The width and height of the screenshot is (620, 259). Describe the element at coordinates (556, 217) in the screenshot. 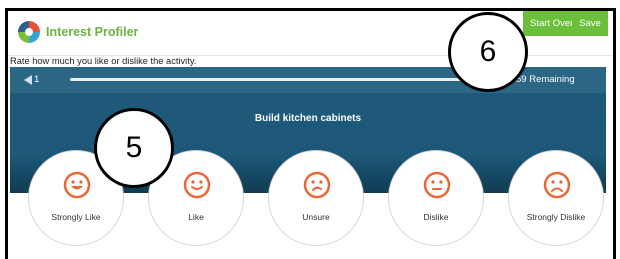

I see `choice-label: Strongly Dislike` at that location.